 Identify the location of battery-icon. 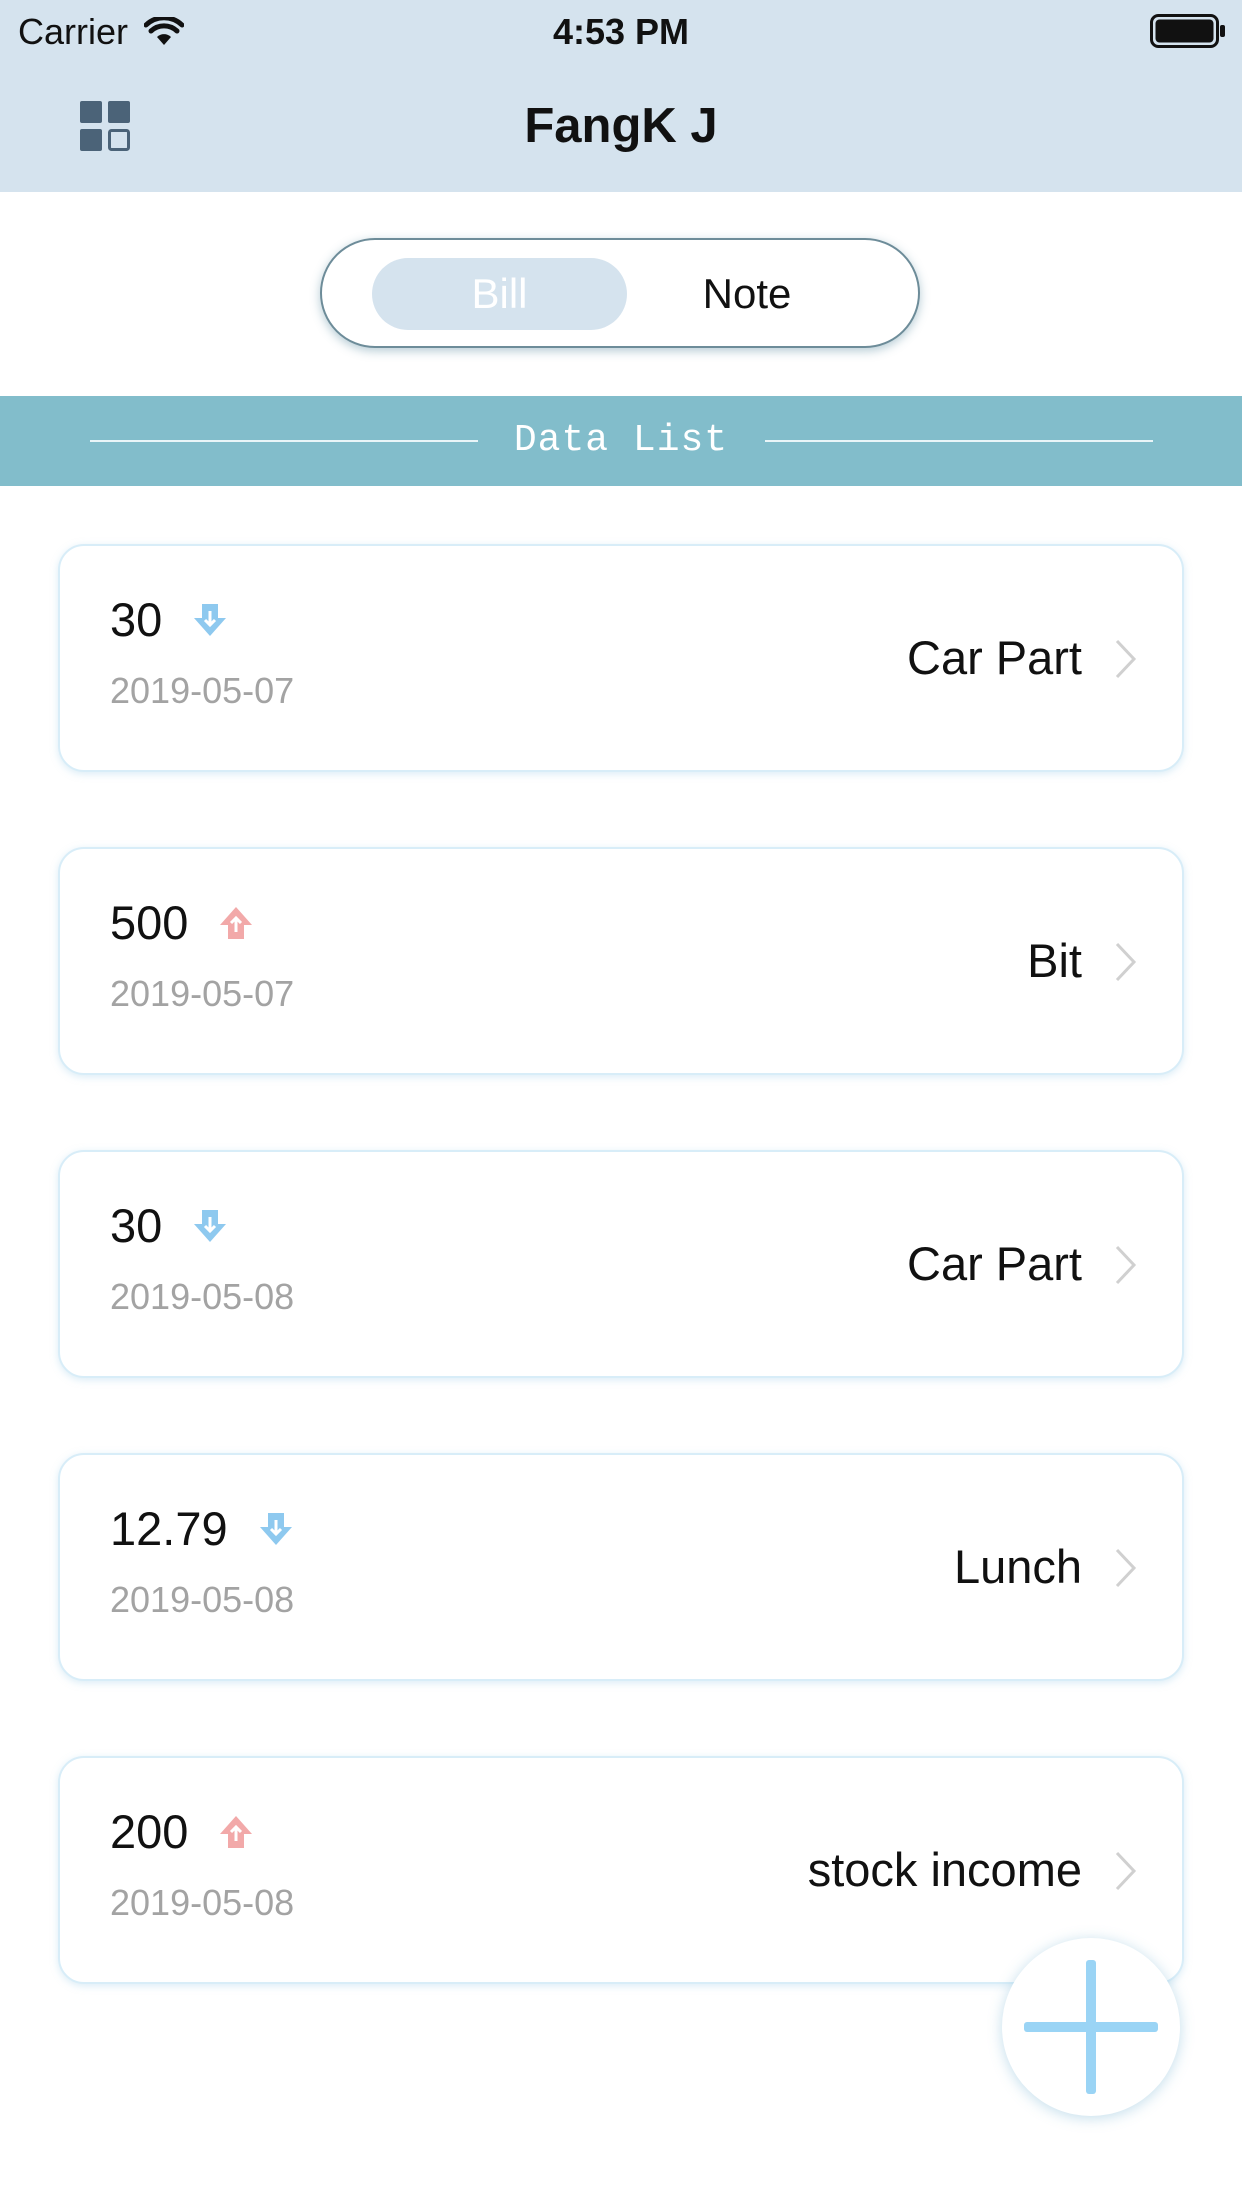
(1187, 31).